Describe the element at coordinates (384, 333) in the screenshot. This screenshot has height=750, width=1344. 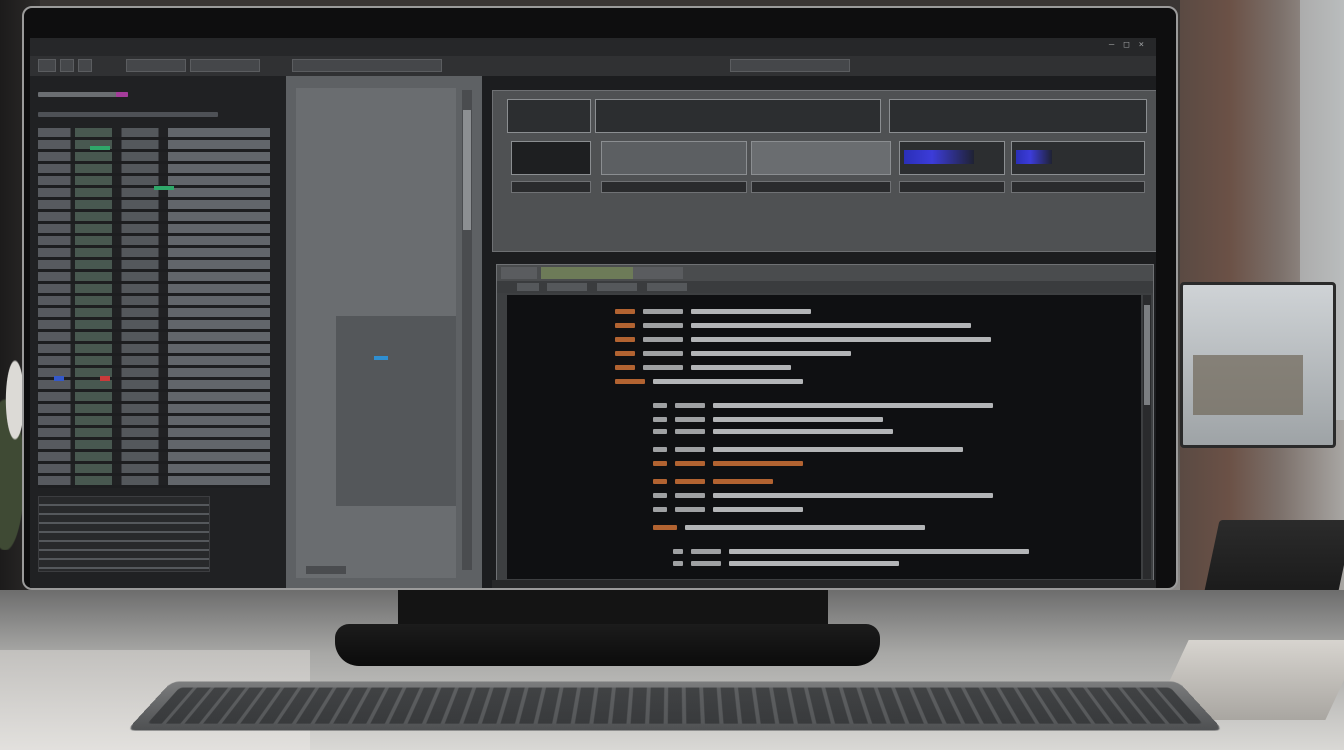
I see `file-tree-panel` at that location.